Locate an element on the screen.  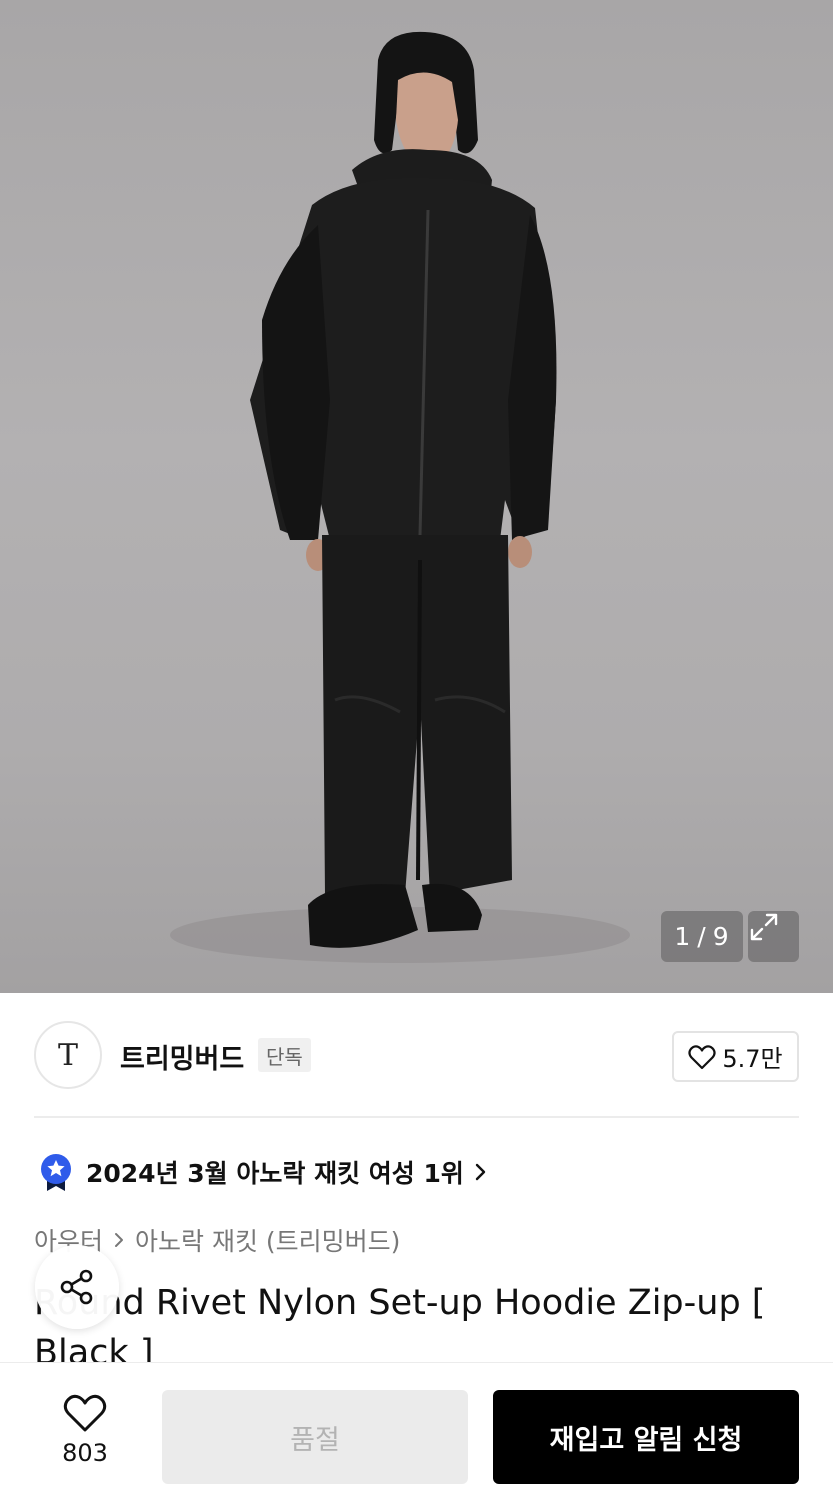
brand-like-count: 5.7만 is located at coordinates (752, 1059).